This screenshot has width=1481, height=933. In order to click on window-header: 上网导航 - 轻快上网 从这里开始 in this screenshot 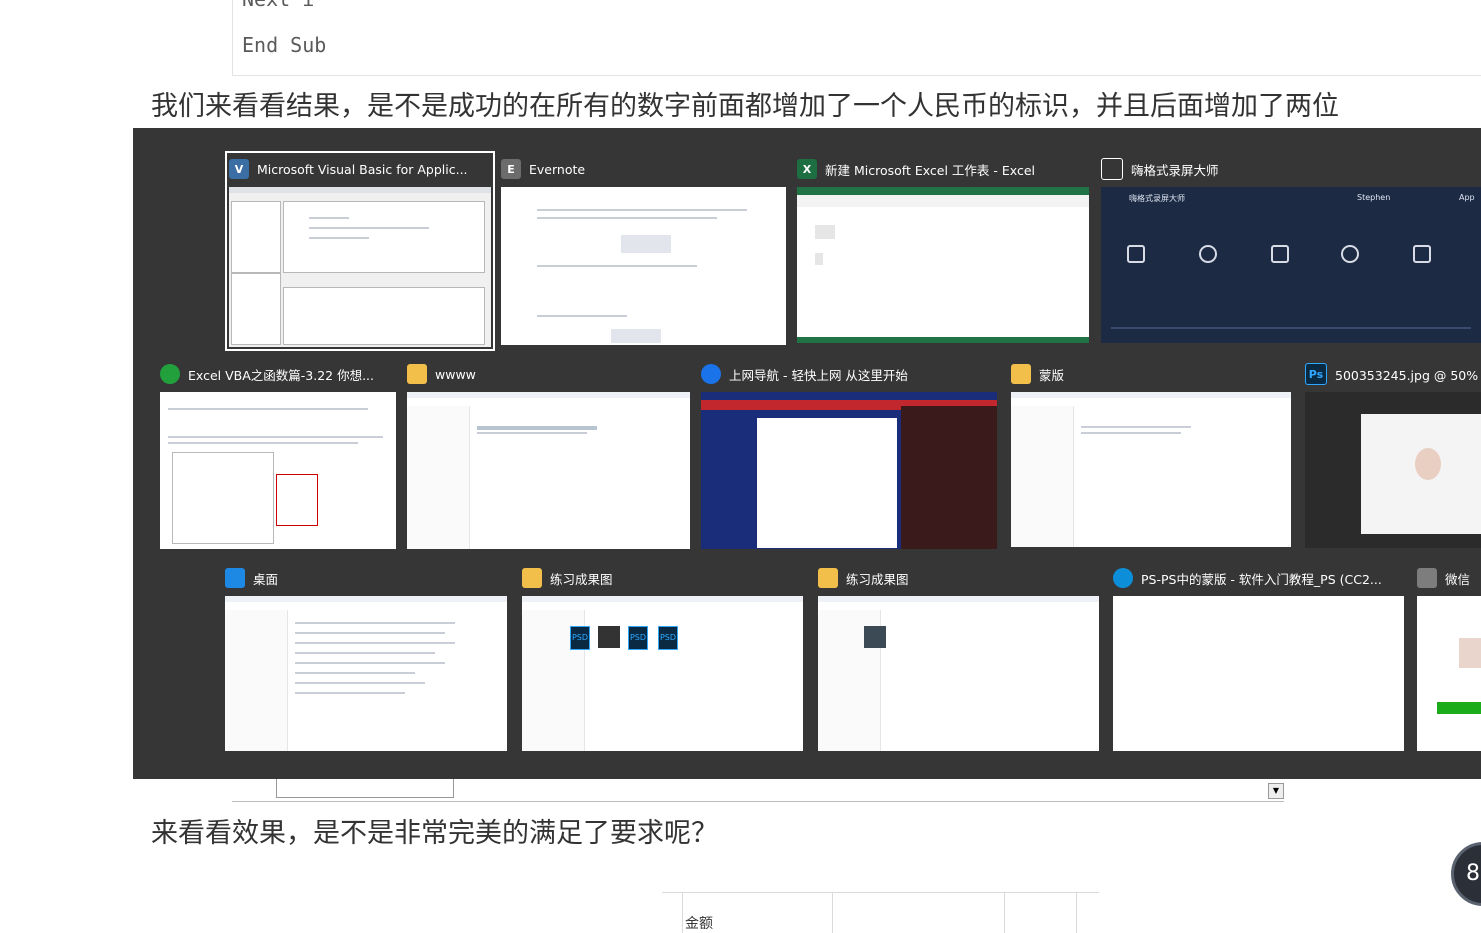, I will do `click(849, 374)`.